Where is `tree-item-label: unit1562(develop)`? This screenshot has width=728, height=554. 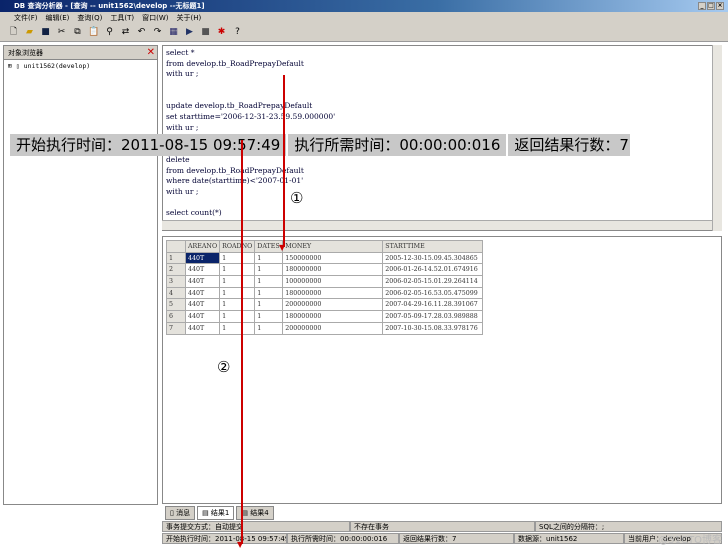
tree-item-label: unit1562(develop) is located at coordinates (57, 66).